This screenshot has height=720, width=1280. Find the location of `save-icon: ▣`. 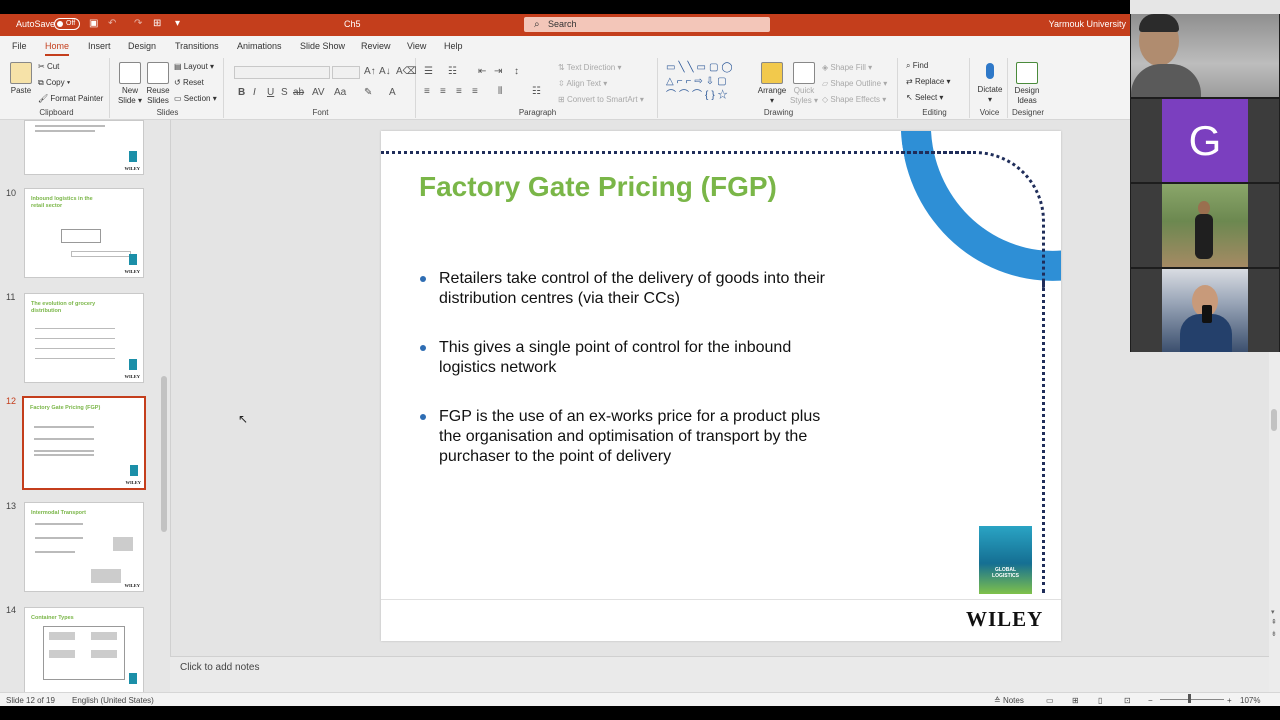

save-icon: ▣ is located at coordinates (93, 23).